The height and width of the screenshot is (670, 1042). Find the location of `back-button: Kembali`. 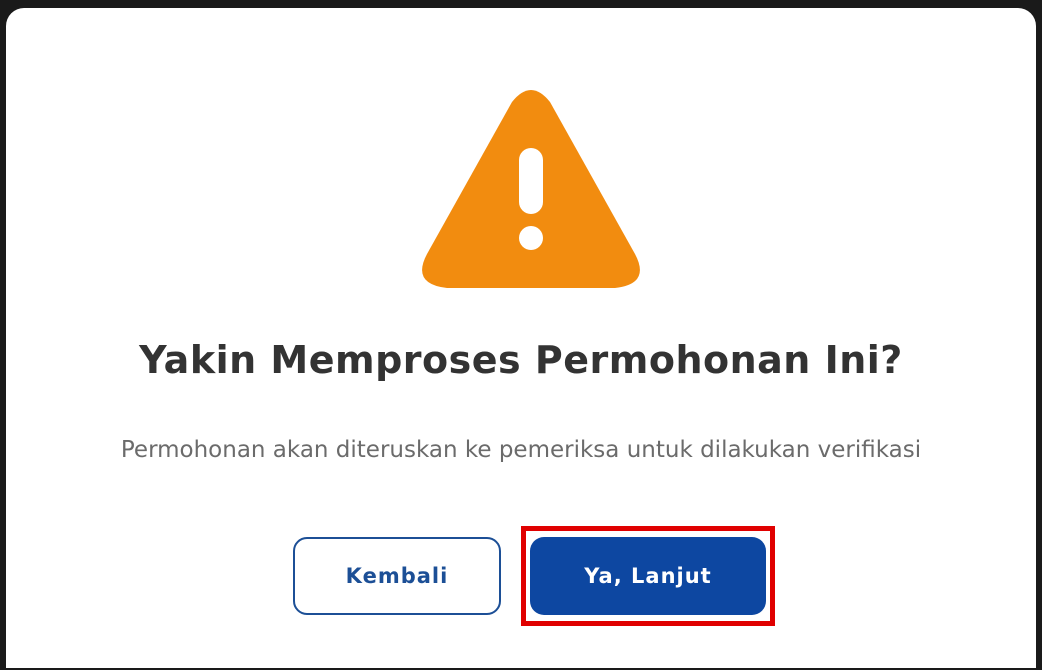

back-button: Kembali is located at coordinates (397, 576).